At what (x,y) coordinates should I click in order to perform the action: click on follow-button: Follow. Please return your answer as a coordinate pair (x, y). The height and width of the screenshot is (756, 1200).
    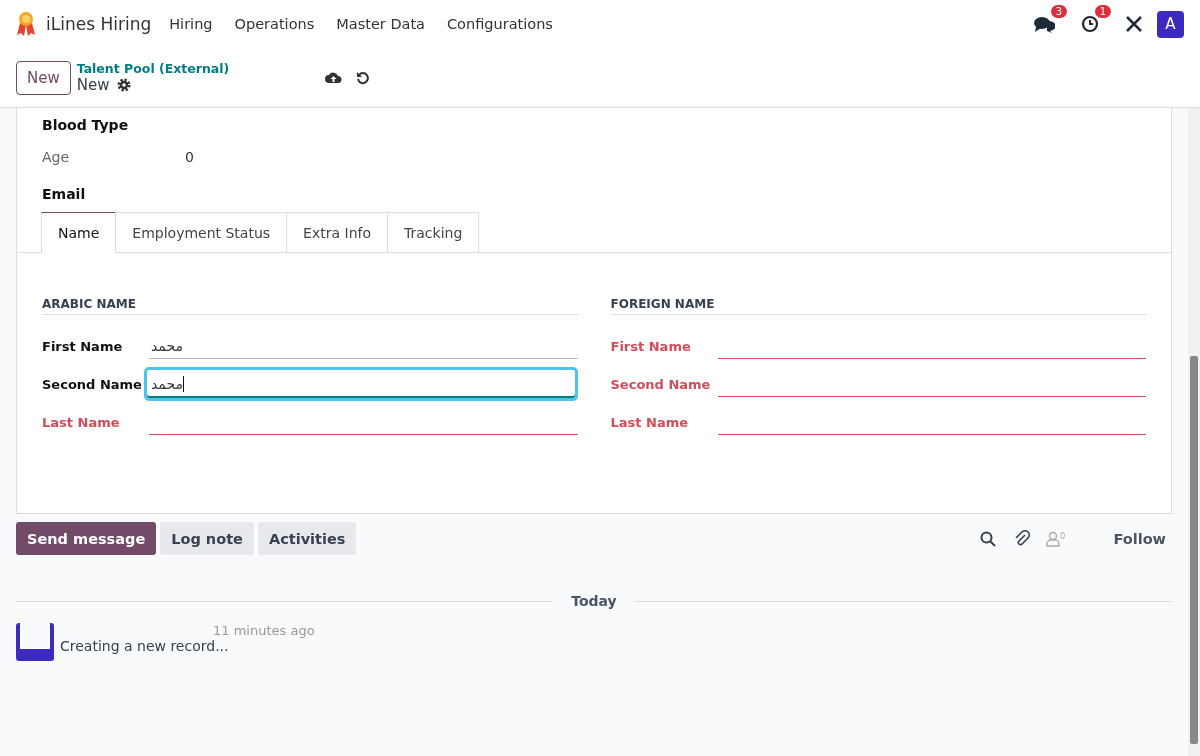
    Looking at the image, I should click on (1139, 538).